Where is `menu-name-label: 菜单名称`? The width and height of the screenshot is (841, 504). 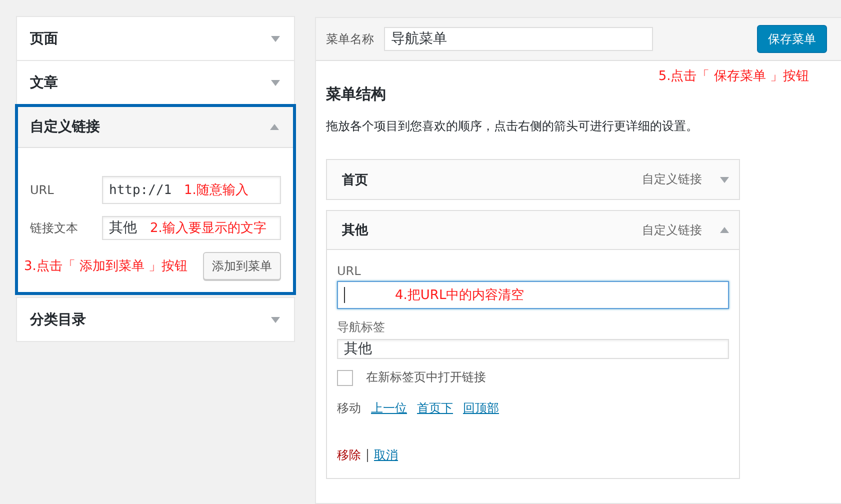
menu-name-label: 菜单名称 is located at coordinates (350, 39).